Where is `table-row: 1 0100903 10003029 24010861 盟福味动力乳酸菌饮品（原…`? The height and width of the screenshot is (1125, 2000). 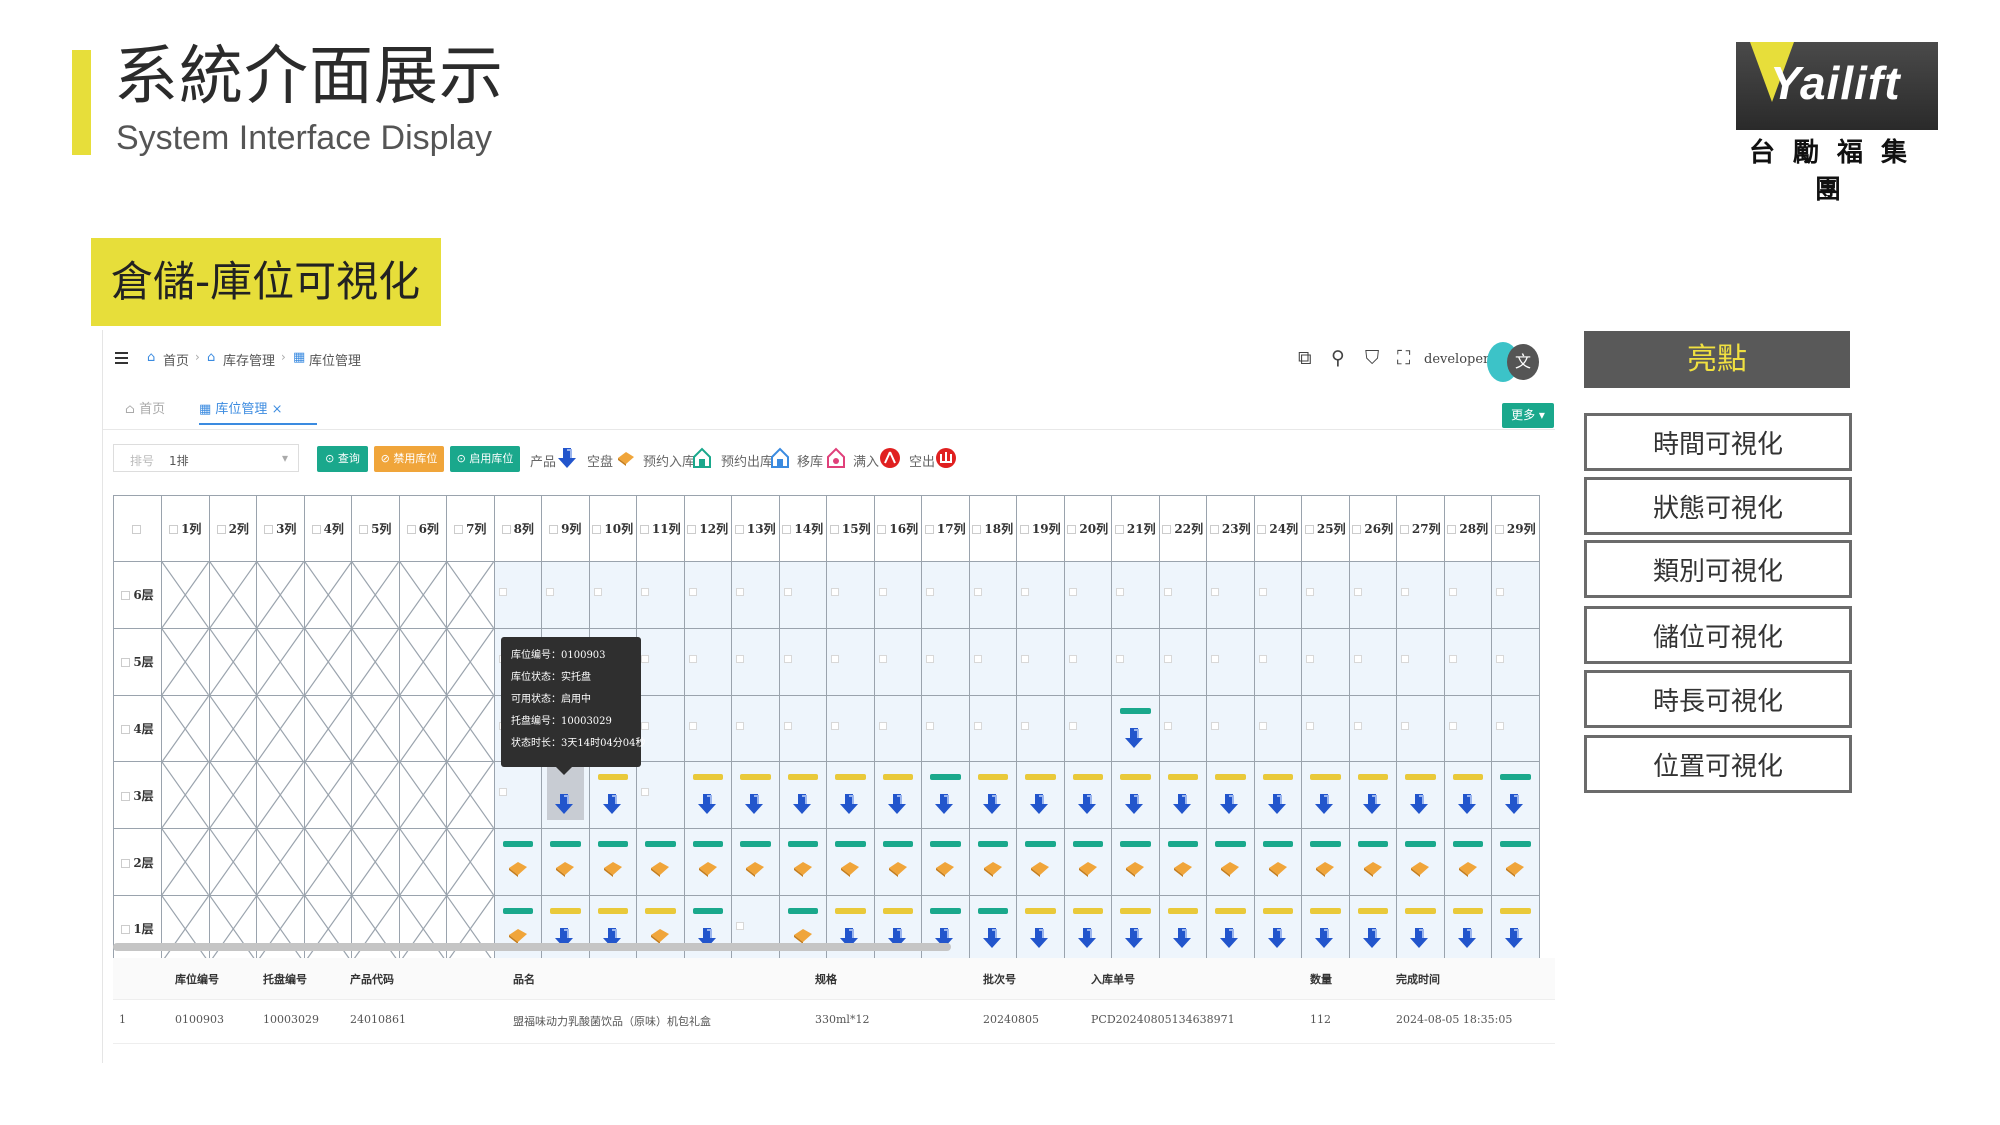 table-row: 1 0100903 10003029 24010861 盟福味动力乳酸菌饮品（原… is located at coordinates (834, 1022).